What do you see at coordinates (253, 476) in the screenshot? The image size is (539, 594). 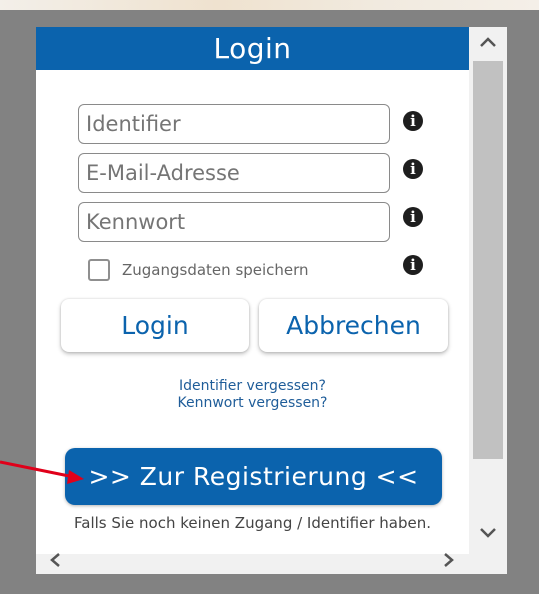 I see `register-button: >> Zur Registrierung <<` at bounding box center [253, 476].